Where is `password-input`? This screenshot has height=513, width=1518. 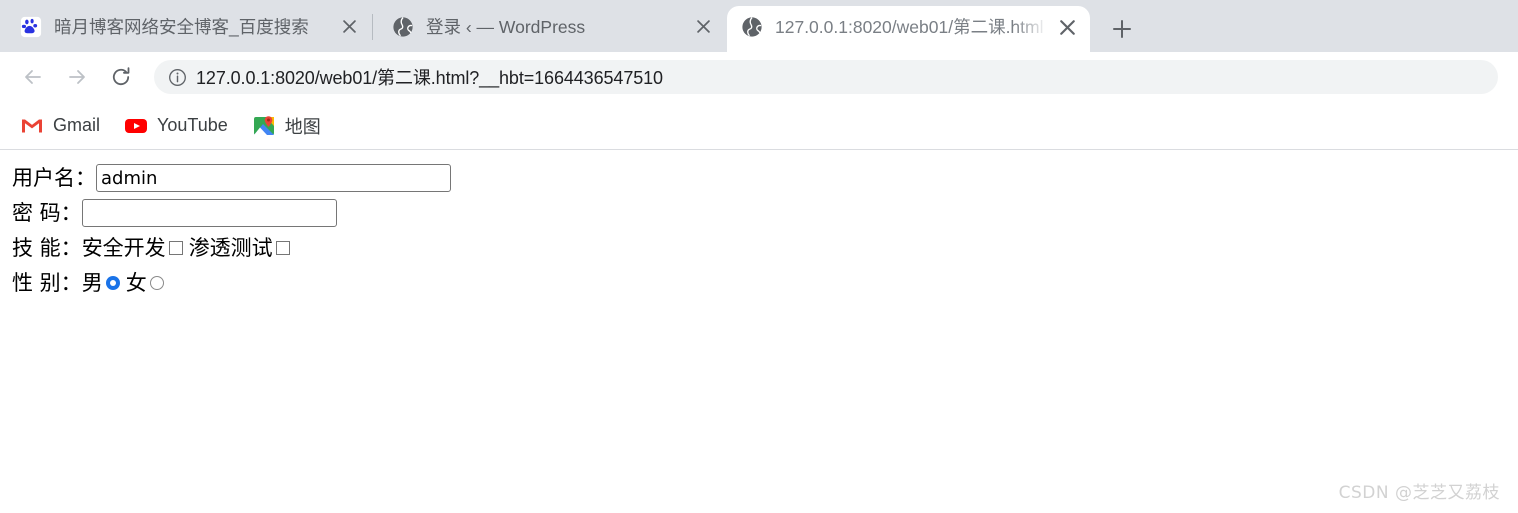 password-input is located at coordinates (209, 213).